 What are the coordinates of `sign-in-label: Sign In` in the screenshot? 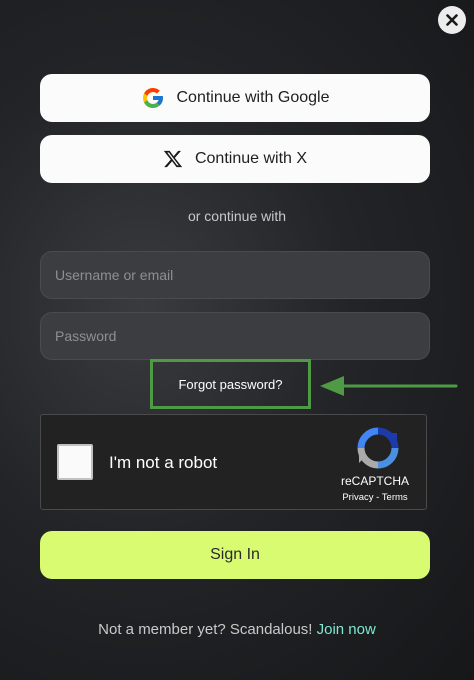 It's located at (235, 554).